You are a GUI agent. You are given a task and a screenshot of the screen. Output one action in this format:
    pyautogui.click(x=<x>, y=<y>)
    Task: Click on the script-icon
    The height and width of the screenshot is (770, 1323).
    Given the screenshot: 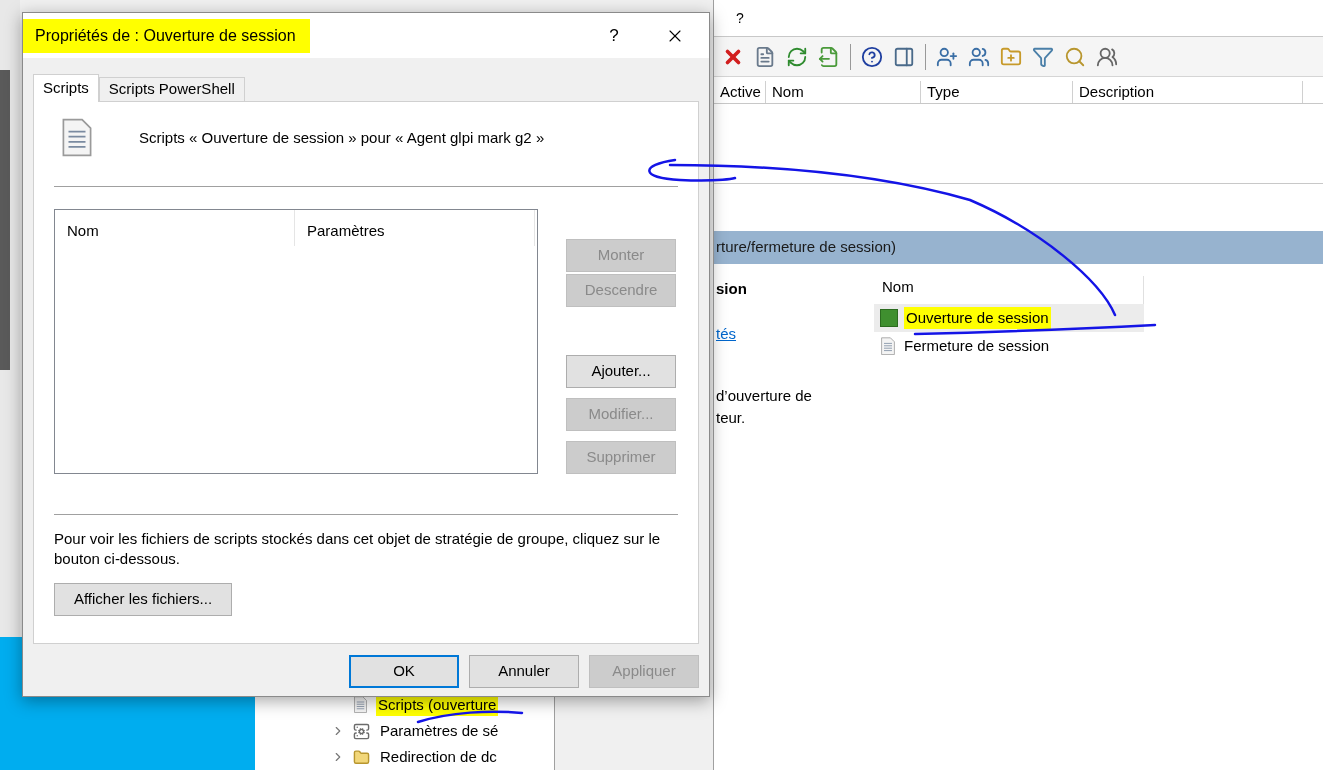 What is the action you would take?
    pyautogui.click(x=888, y=346)
    